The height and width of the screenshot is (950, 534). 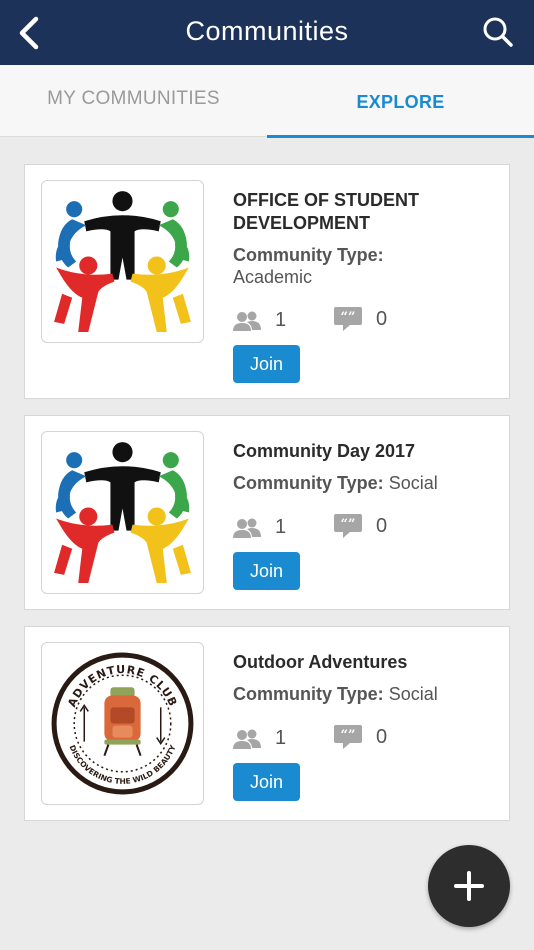 What do you see at coordinates (326, 211) in the screenshot?
I see `community-name: OFFICE OF STUDENT DEVELOPMENT` at bounding box center [326, 211].